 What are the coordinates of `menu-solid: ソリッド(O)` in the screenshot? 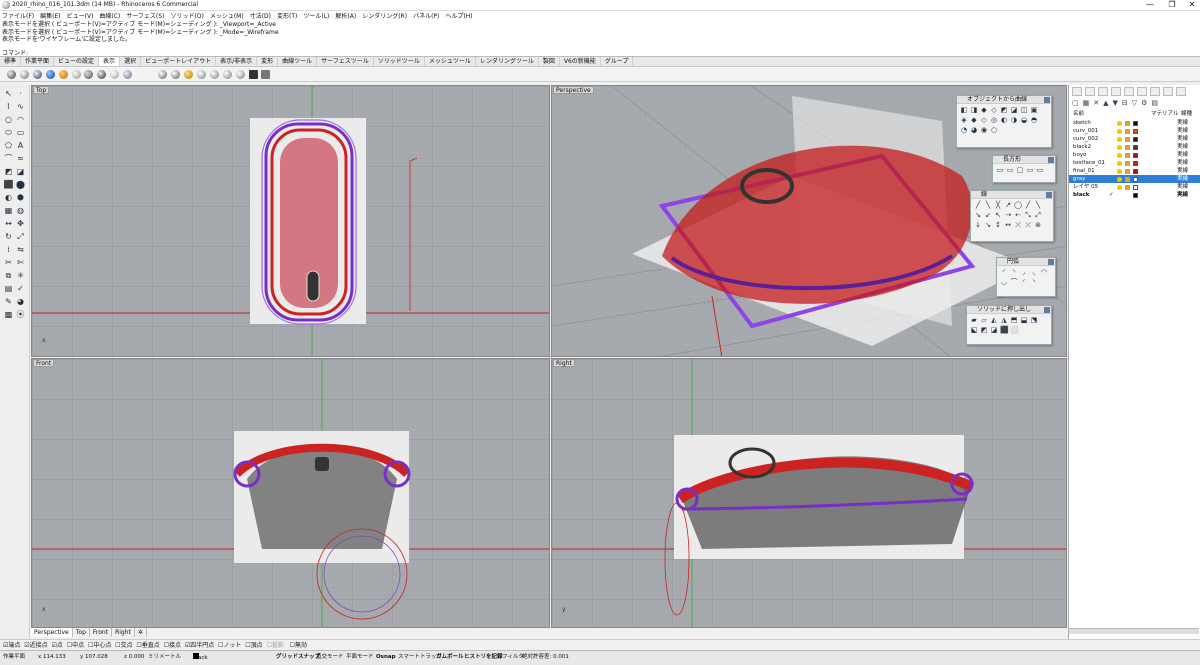 It's located at (186, 16).